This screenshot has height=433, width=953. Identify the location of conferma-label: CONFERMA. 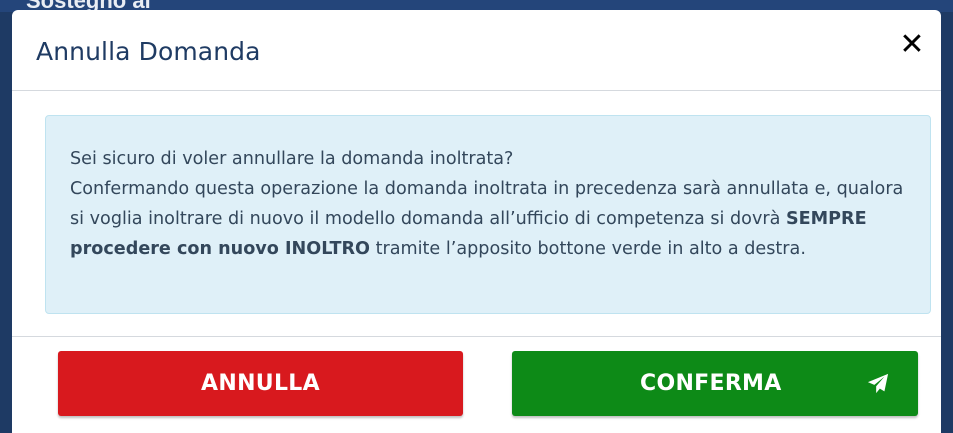
(711, 383).